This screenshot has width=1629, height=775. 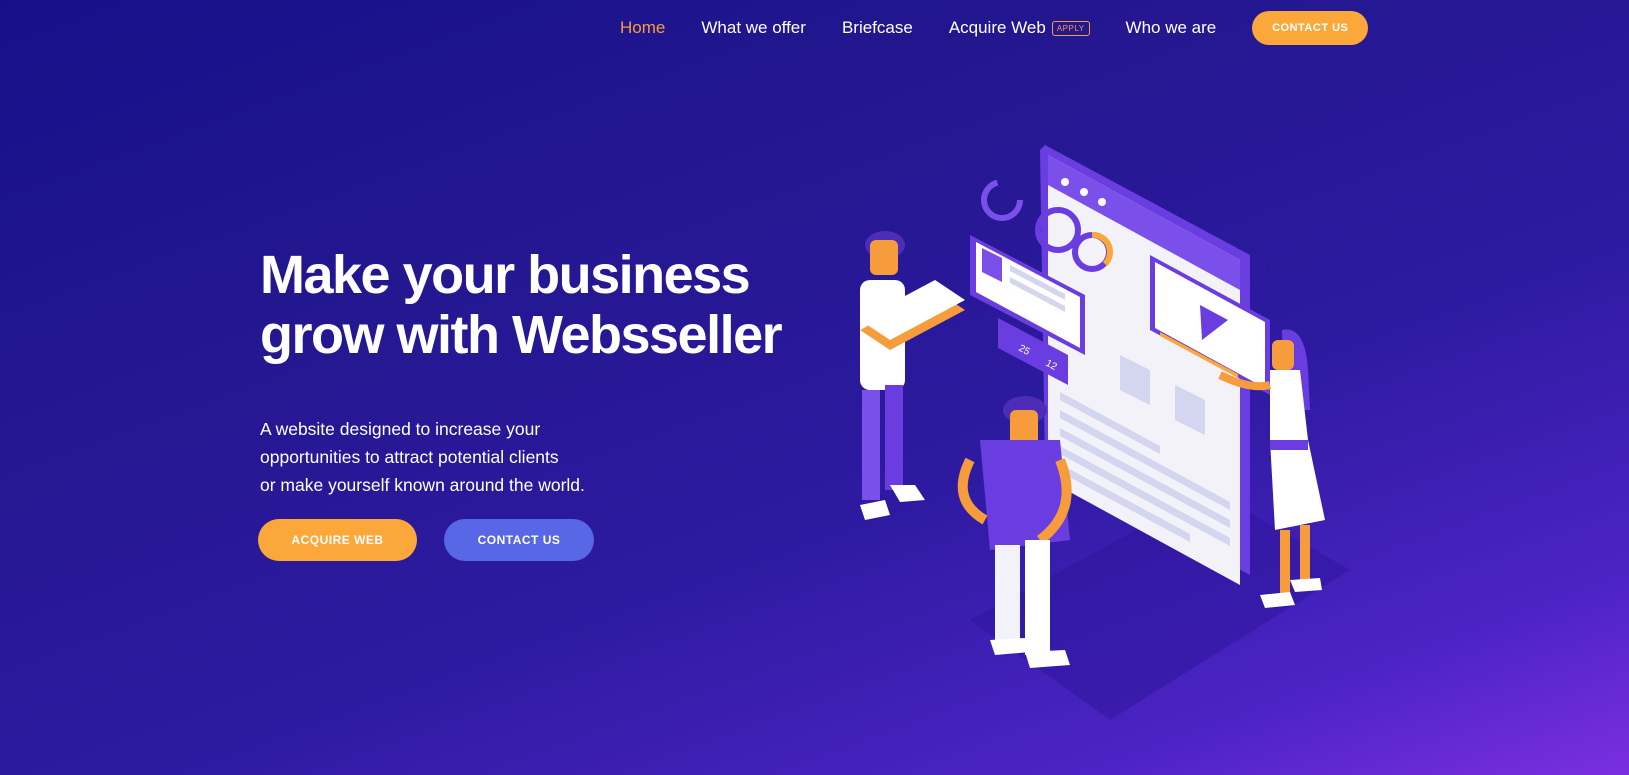 I want to click on hero-buttons: ACQUIRE WEB CONTACT US, so click(x=539, y=540).